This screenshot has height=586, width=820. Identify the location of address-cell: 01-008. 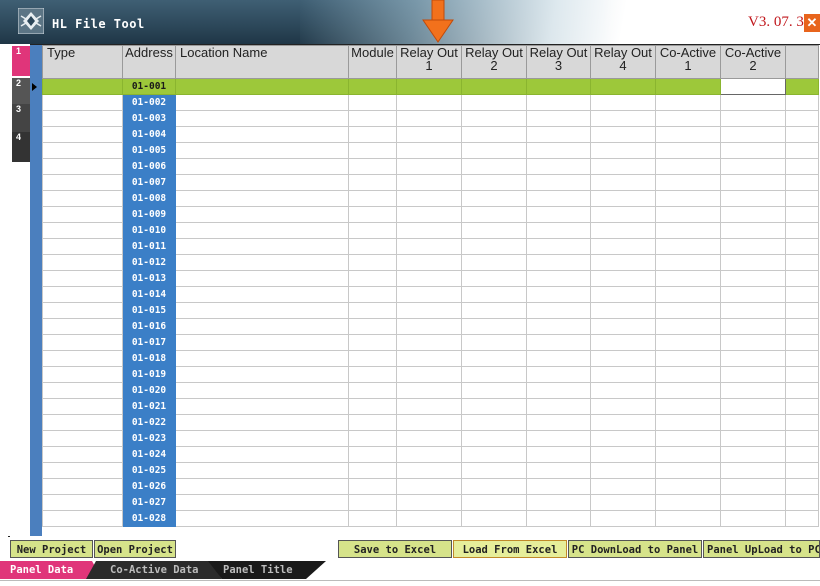
(149, 198).